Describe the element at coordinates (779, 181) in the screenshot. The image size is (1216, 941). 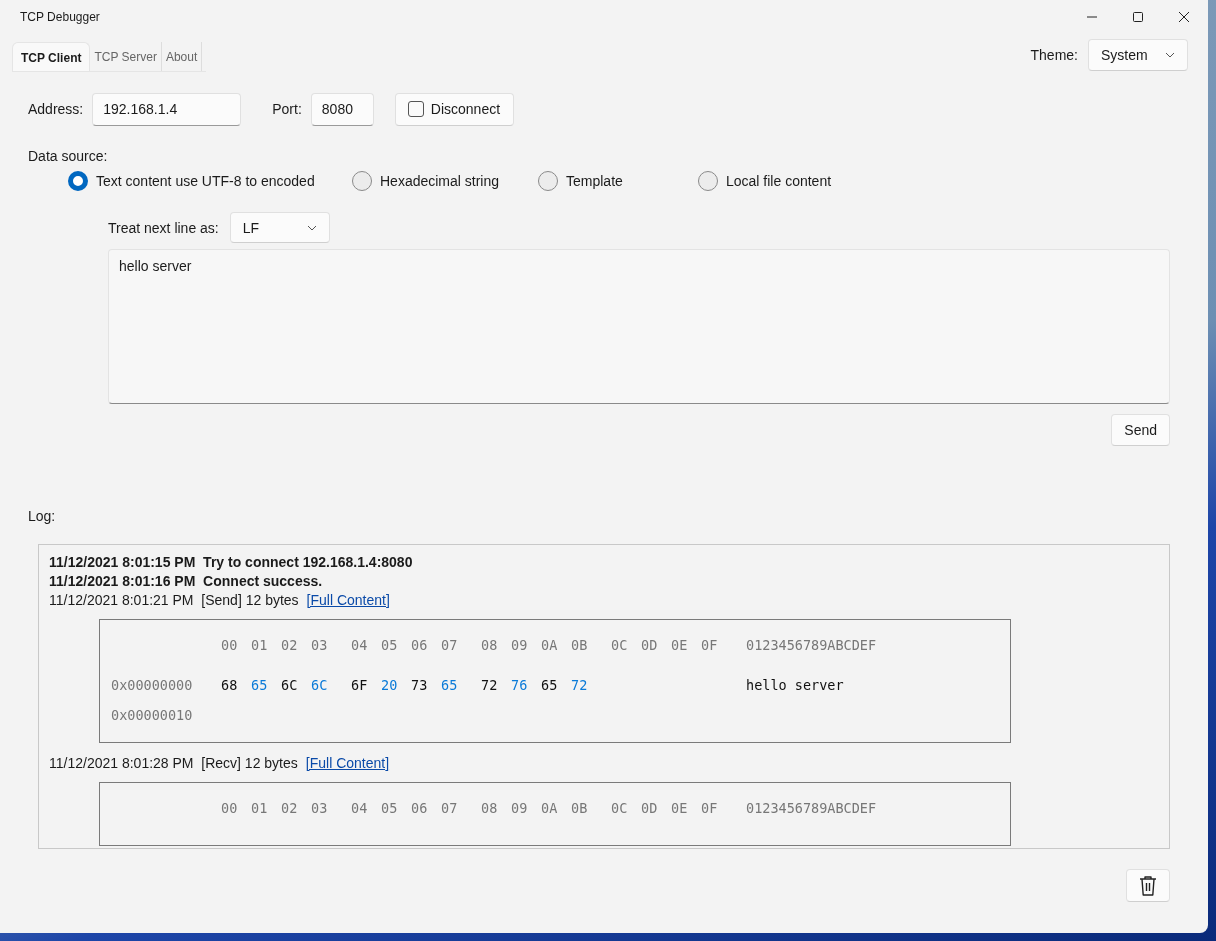
I see `radio-label: Local file content` at that location.